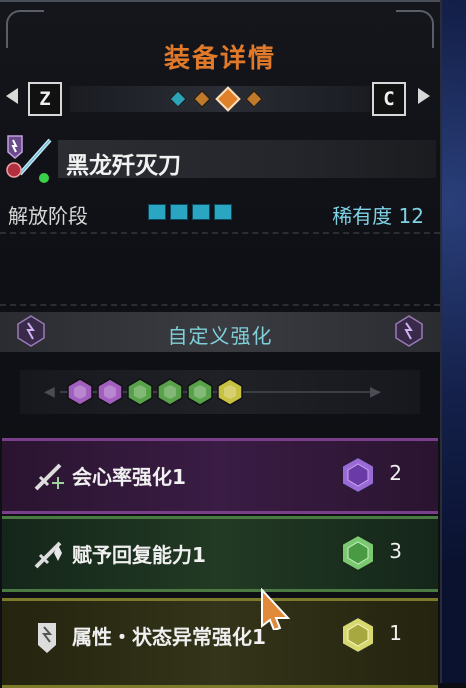 This screenshot has width=466, height=688. What do you see at coordinates (219, 59) in the screenshot?
I see `page-title: 装备详情` at bounding box center [219, 59].